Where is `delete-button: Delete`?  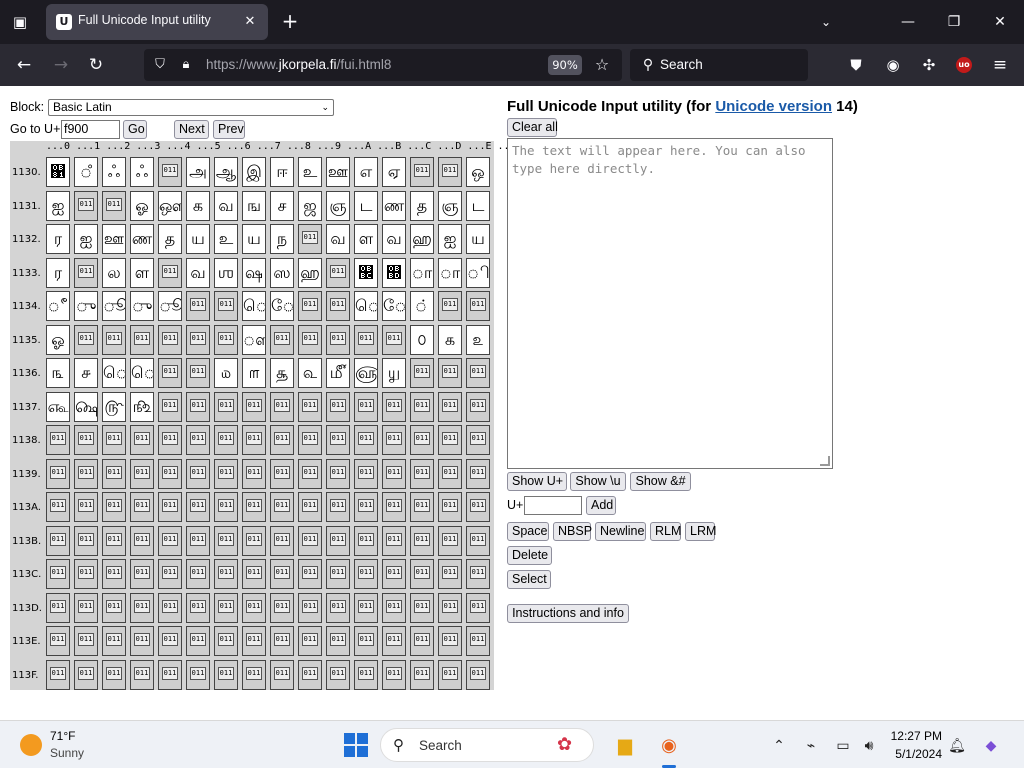 delete-button: Delete is located at coordinates (529, 555).